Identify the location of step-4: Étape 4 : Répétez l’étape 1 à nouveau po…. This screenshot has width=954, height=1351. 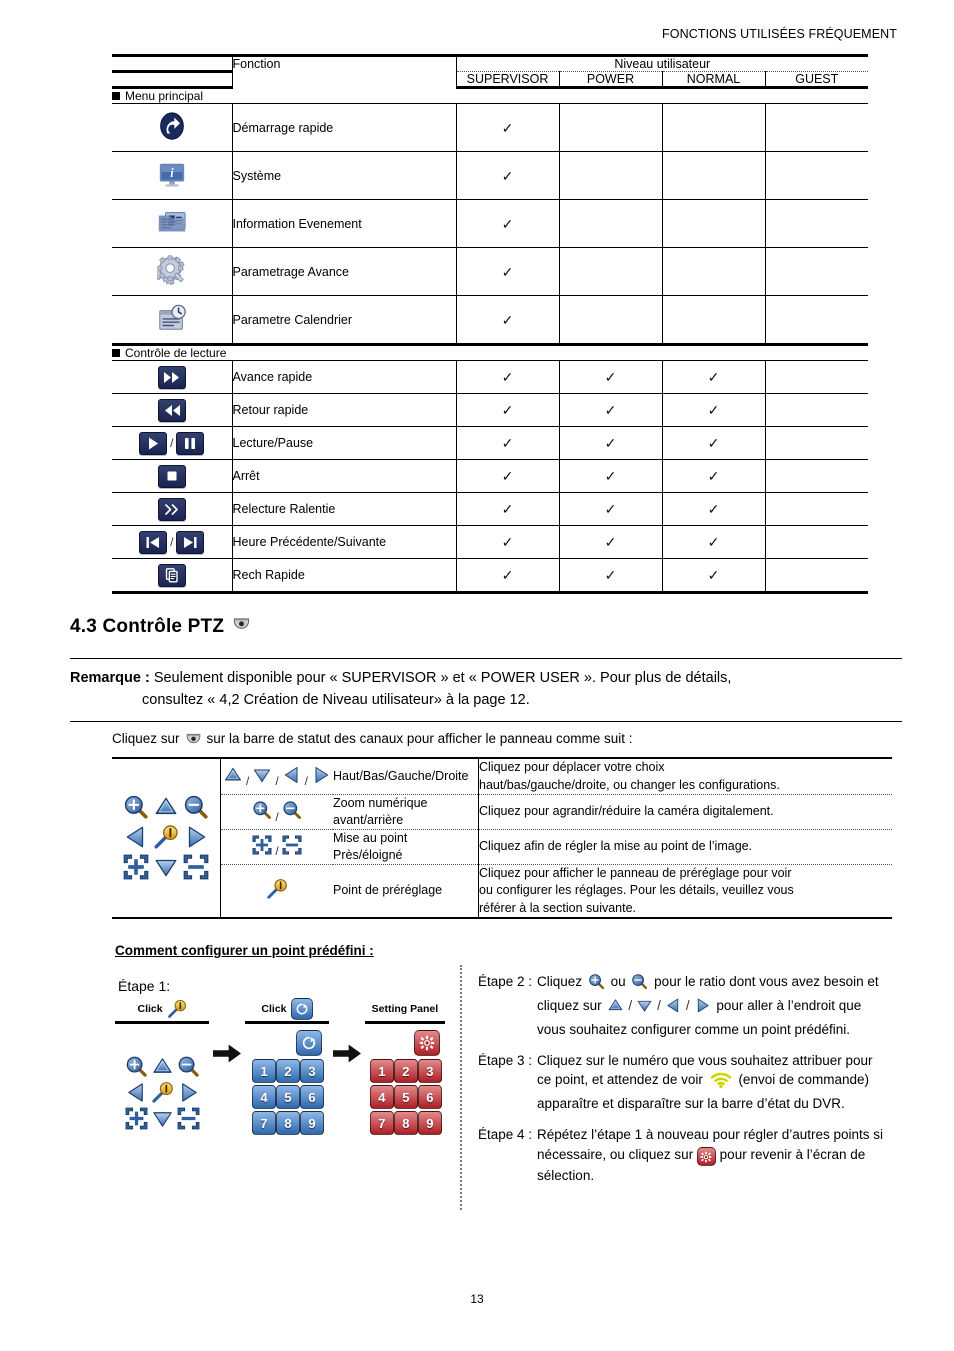
(684, 1155).